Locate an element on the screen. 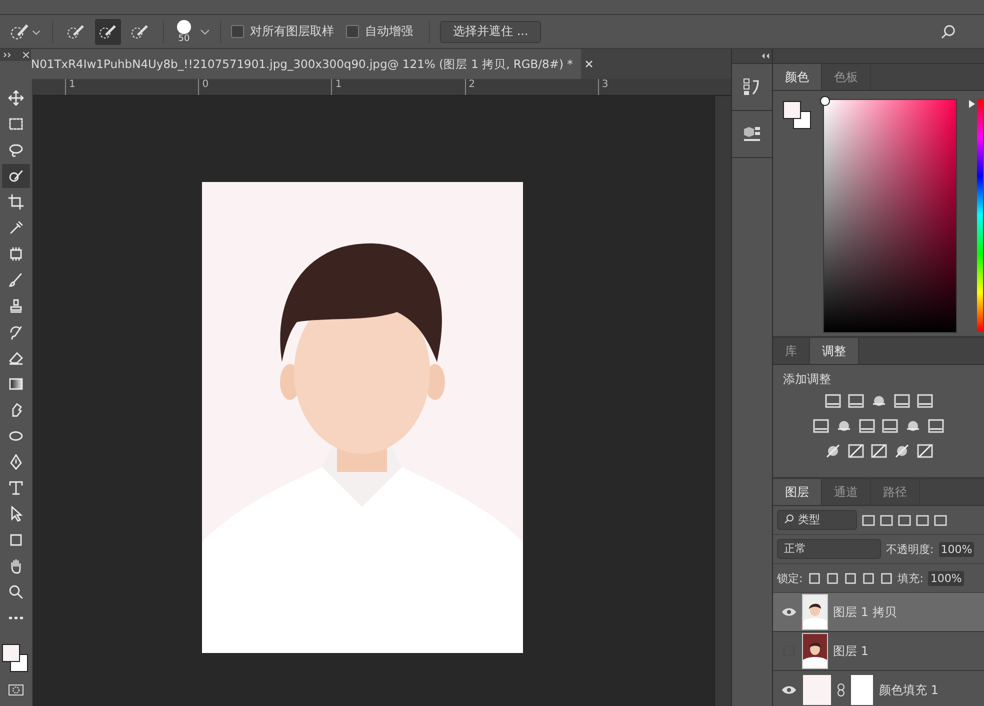 The image size is (984, 706). ruler-label: 3 is located at coordinates (665, 87).